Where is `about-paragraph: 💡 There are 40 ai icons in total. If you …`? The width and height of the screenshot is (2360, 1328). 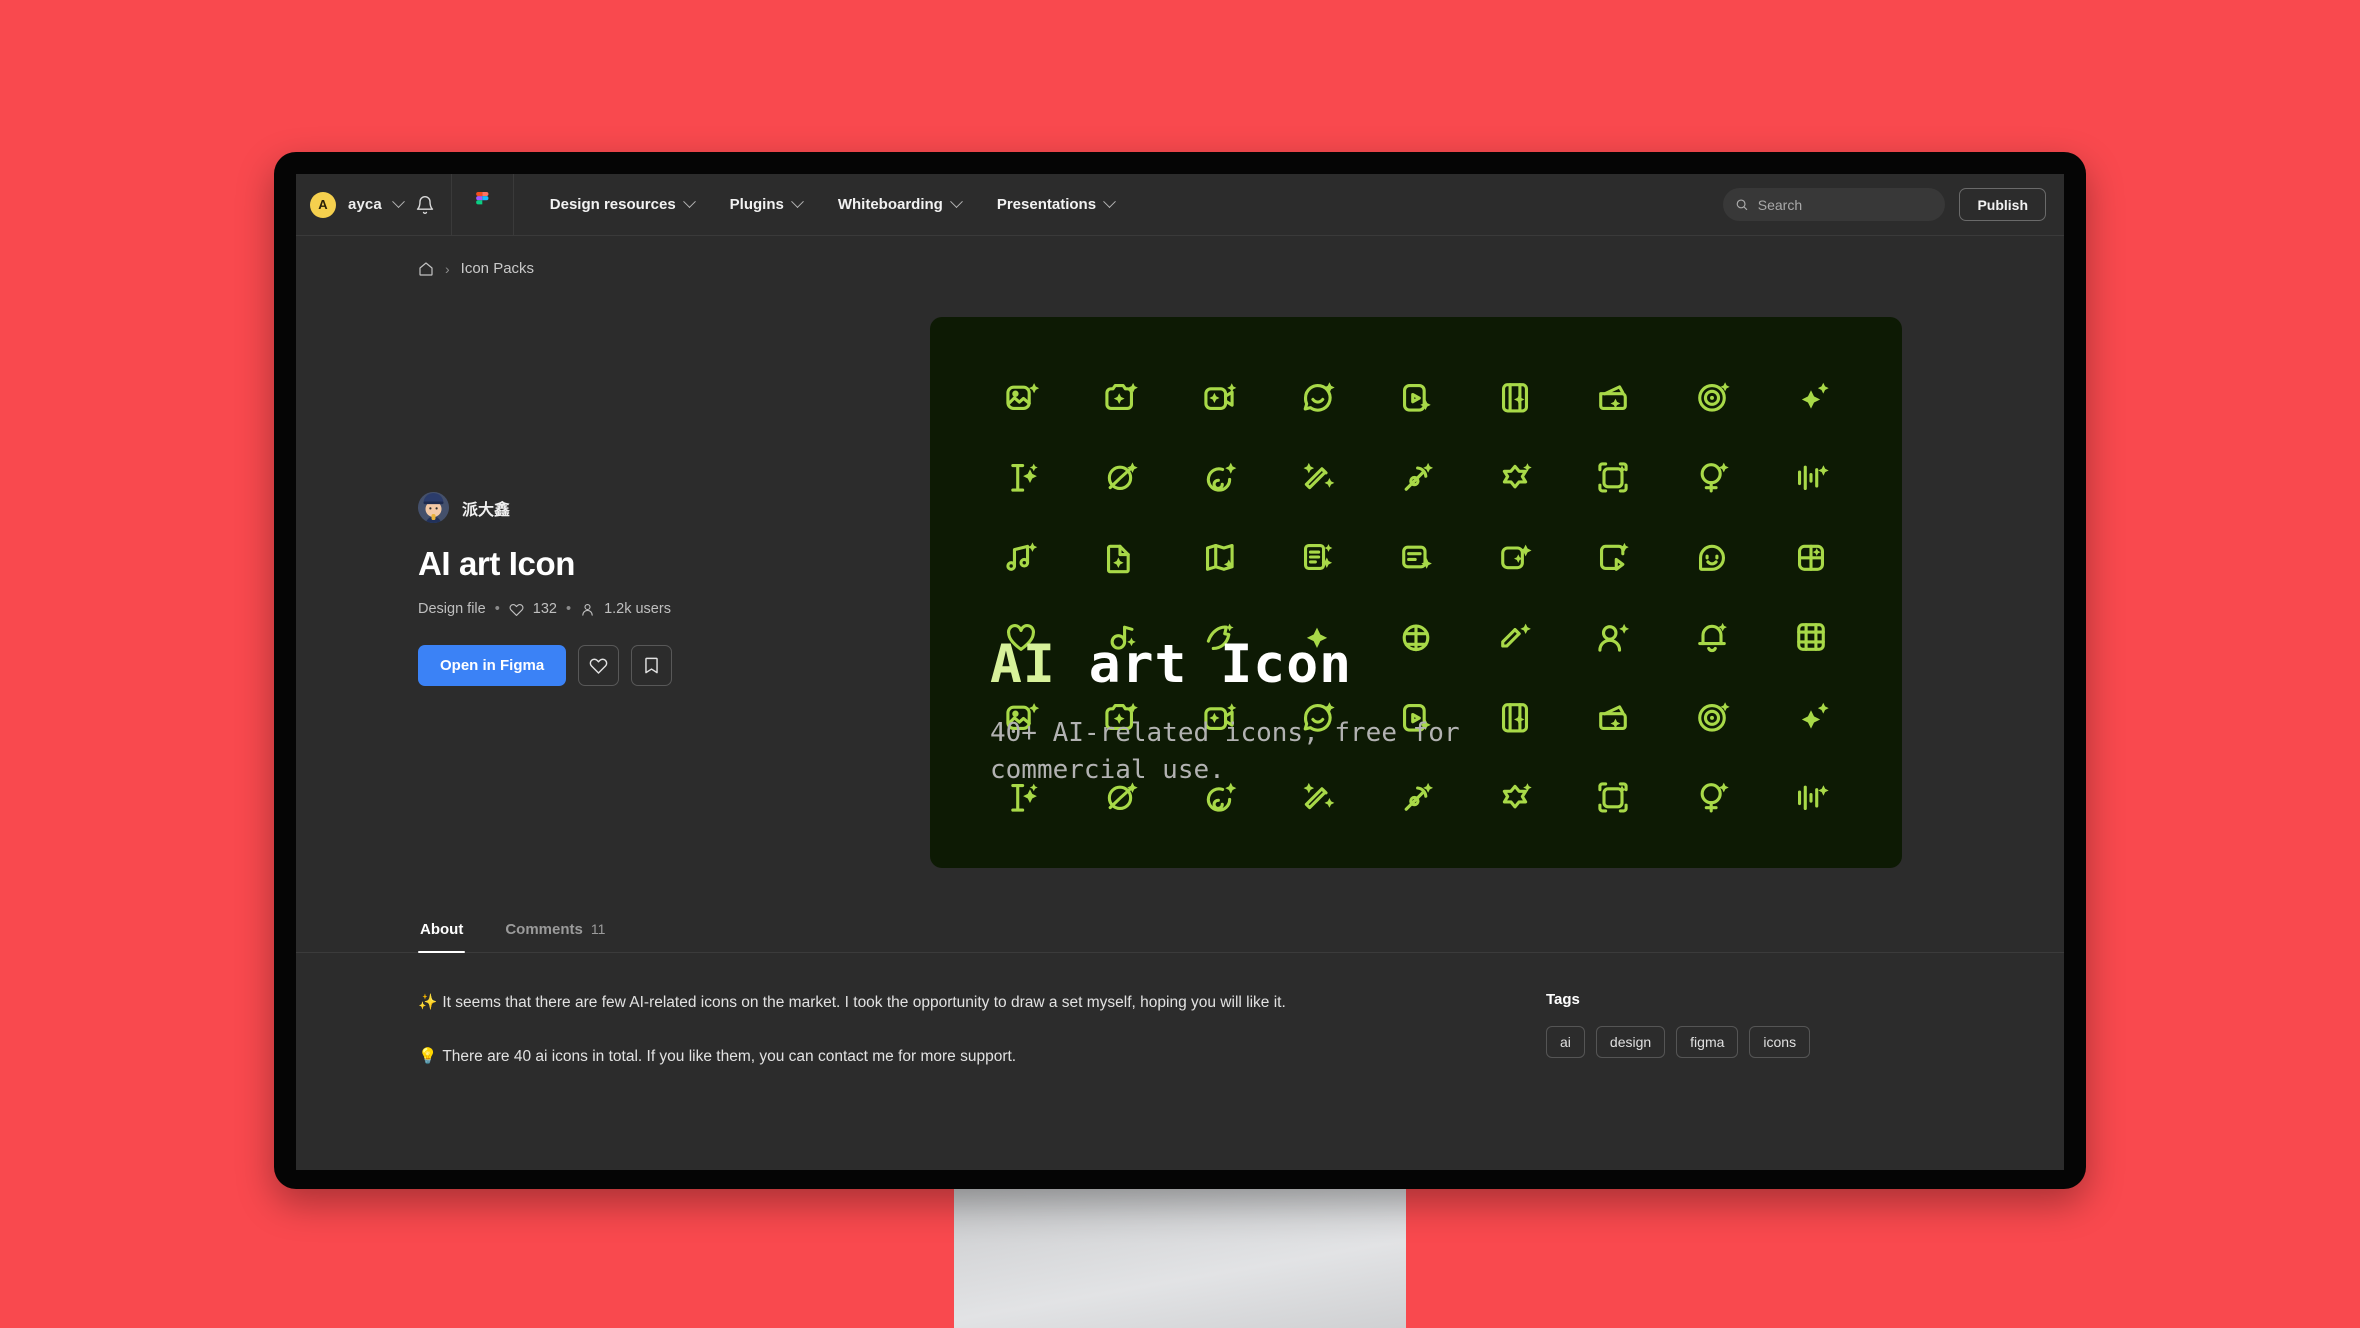 about-paragraph: 💡 There are 40 ai icons in total. If you … is located at coordinates (953, 1057).